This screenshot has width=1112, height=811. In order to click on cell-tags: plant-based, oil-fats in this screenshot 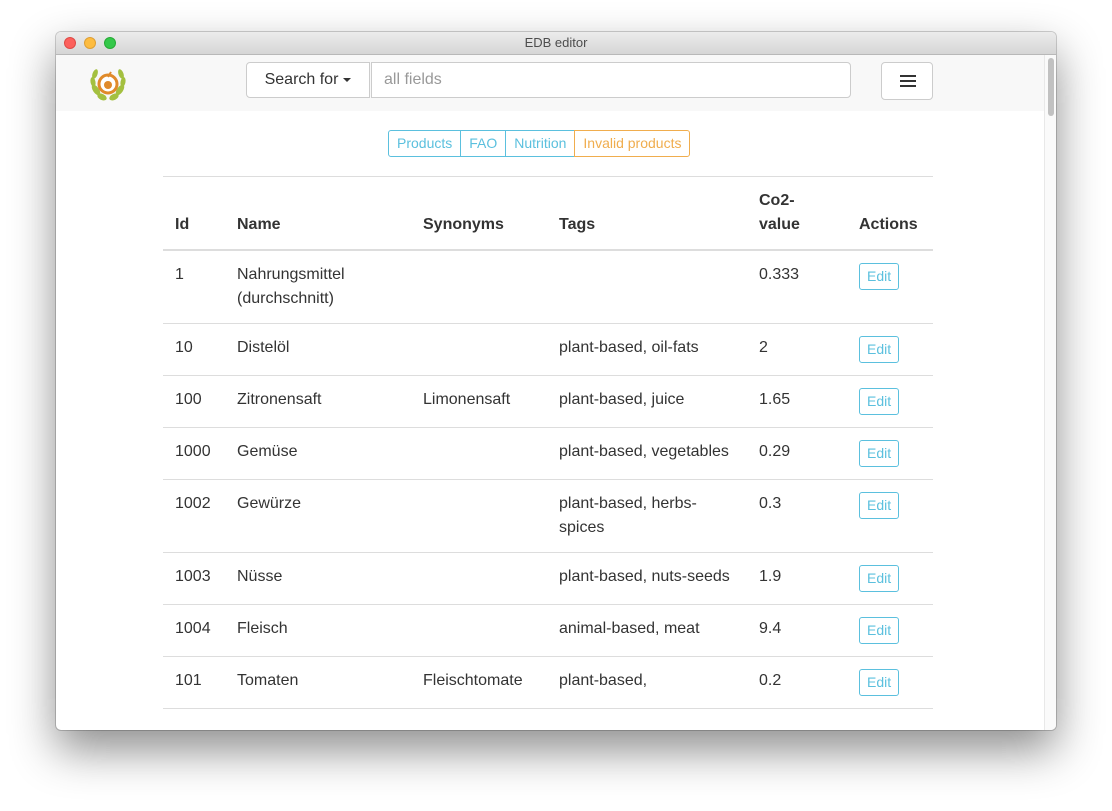, I will do `click(647, 349)`.